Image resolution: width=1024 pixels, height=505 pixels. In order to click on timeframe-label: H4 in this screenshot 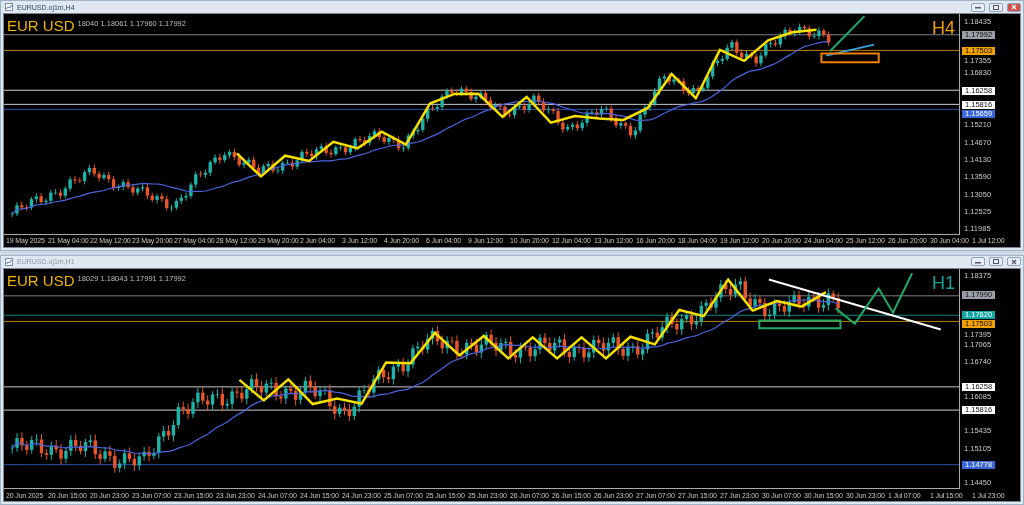, I will do `click(943, 28)`.